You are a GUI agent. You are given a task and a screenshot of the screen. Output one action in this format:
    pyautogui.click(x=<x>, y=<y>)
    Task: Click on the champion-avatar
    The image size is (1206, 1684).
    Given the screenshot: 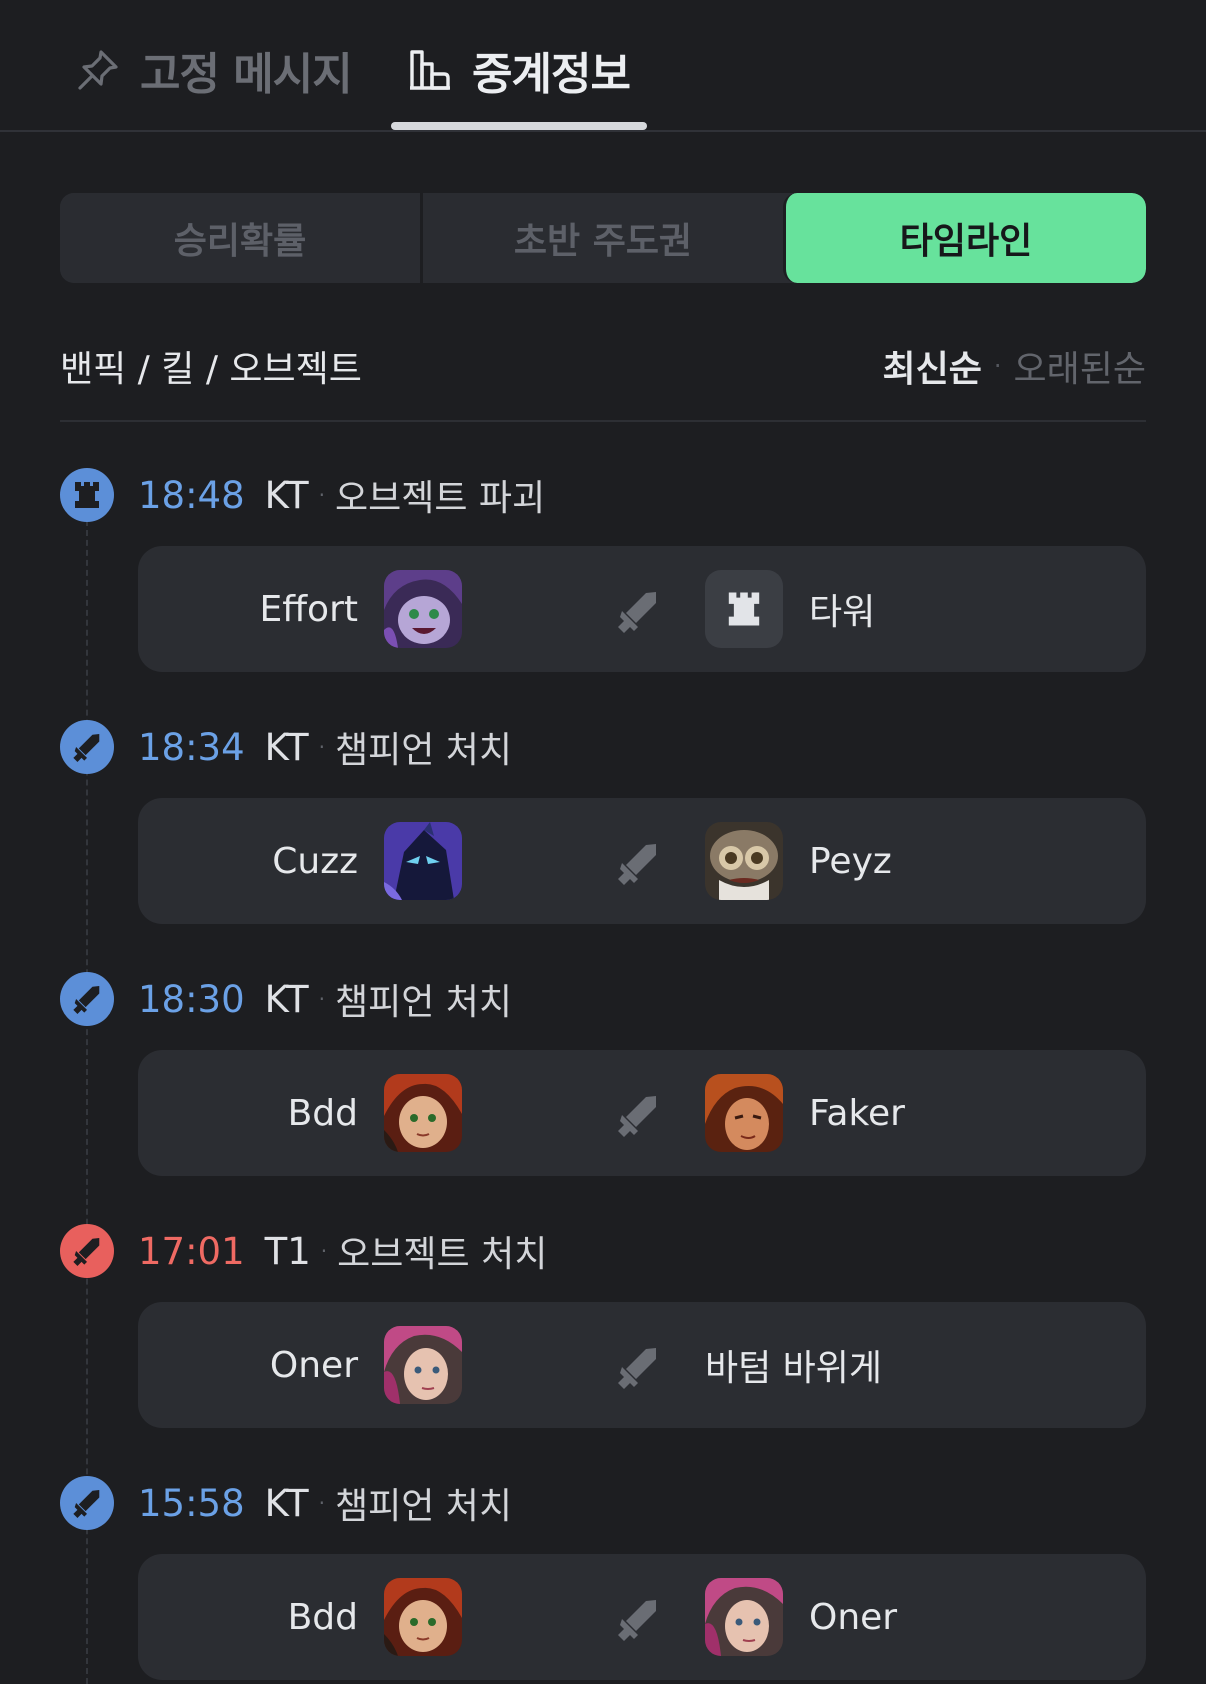 What is the action you would take?
    pyautogui.click(x=744, y=1113)
    